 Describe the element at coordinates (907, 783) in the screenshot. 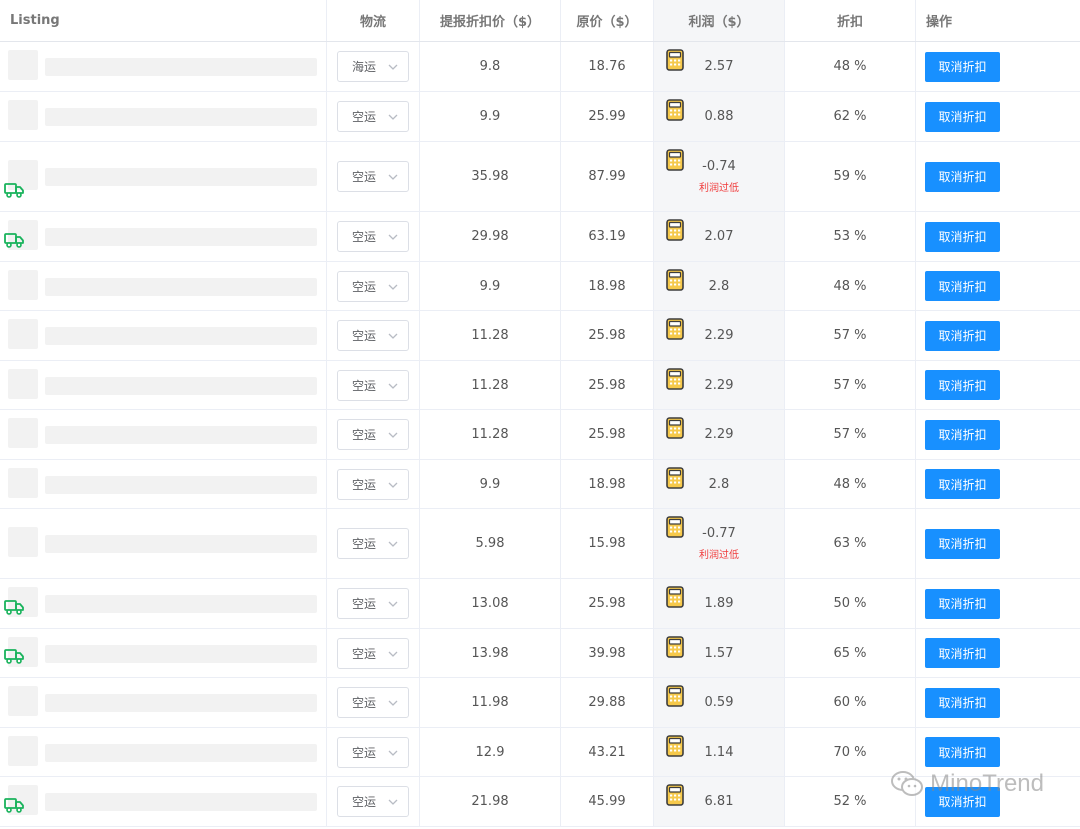

I see `wechat-icon` at that location.